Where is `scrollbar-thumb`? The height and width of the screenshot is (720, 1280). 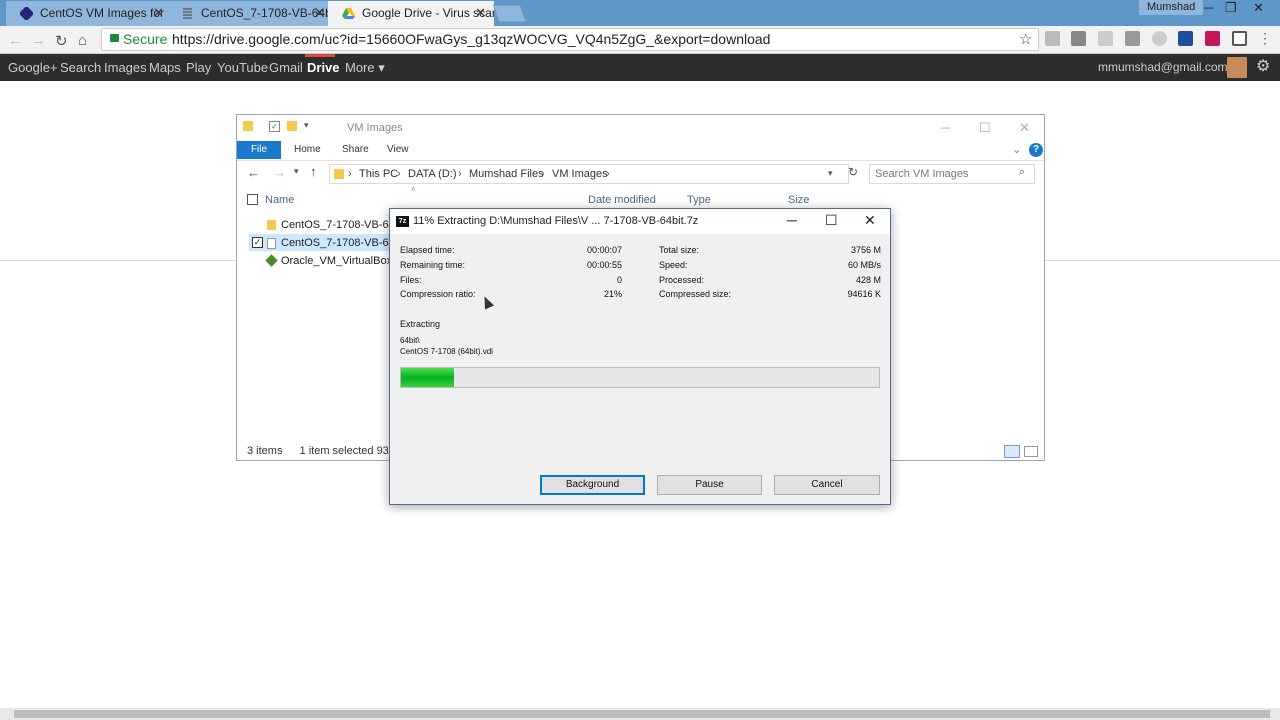 scrollbar-thumb is located at coordinates (642, 714).